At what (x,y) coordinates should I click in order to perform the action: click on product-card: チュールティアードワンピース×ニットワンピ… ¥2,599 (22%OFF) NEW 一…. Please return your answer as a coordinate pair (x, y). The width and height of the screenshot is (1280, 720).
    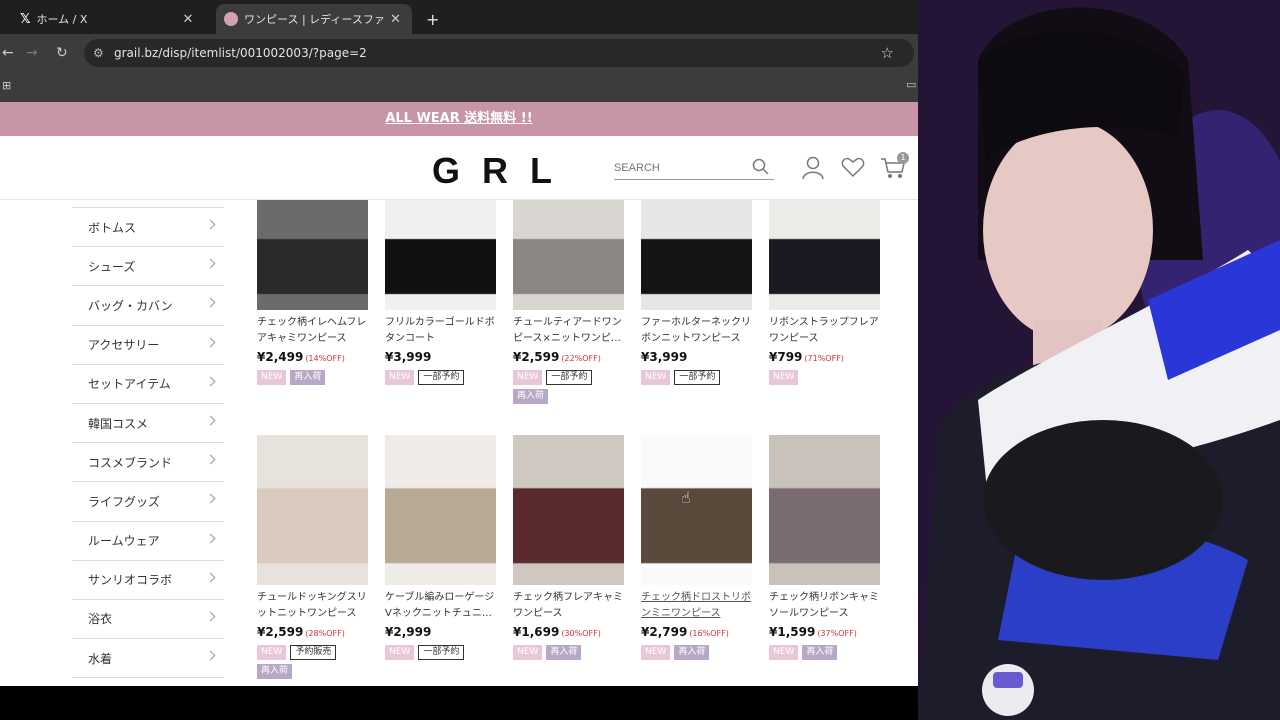
    Looking at the image, I should click on (568, 302).